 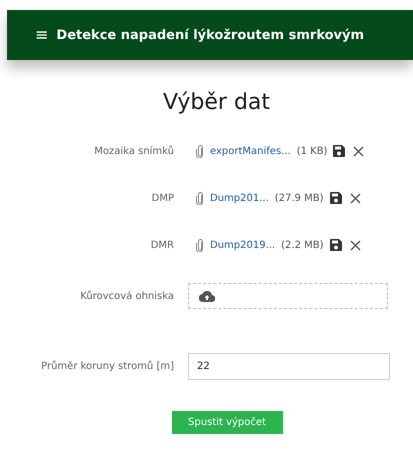 What do you see at coordinates (207, 296) in the screenshot?
I see `upload-cloud-icon` at bounding box center [207, 296].